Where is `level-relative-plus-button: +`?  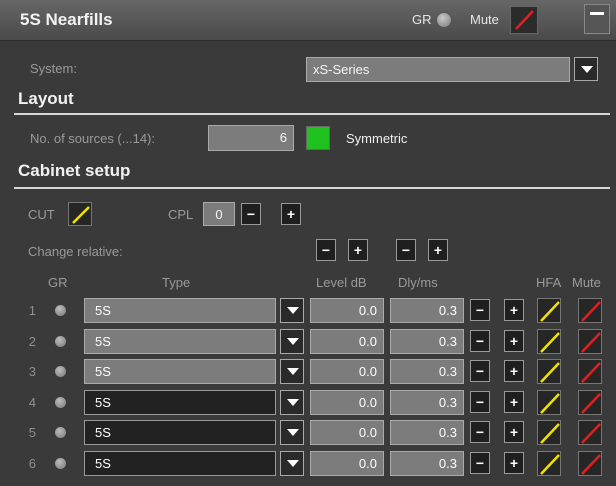 level-relative-plus-button: + is located at coordinates (358, 250).